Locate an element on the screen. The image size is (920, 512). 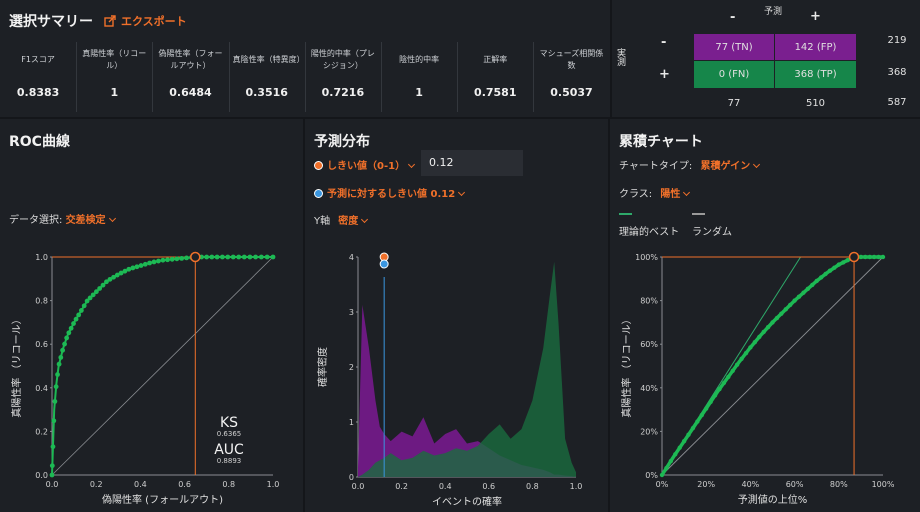
data-select-label: データ選択: is located at coordinates (36, 220).